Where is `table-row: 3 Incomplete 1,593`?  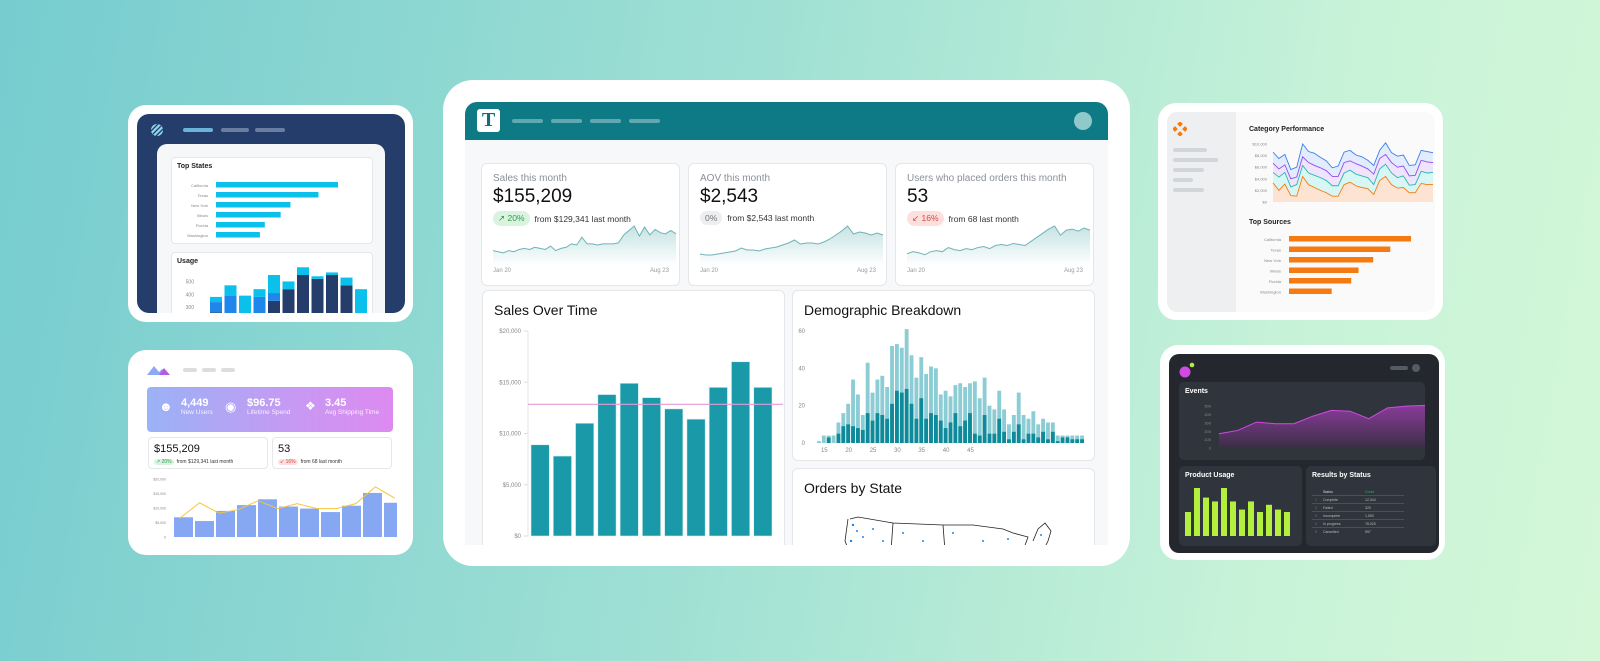 table-row: 3 Incomplete 1,593 is located at coordinates (1358, 515).